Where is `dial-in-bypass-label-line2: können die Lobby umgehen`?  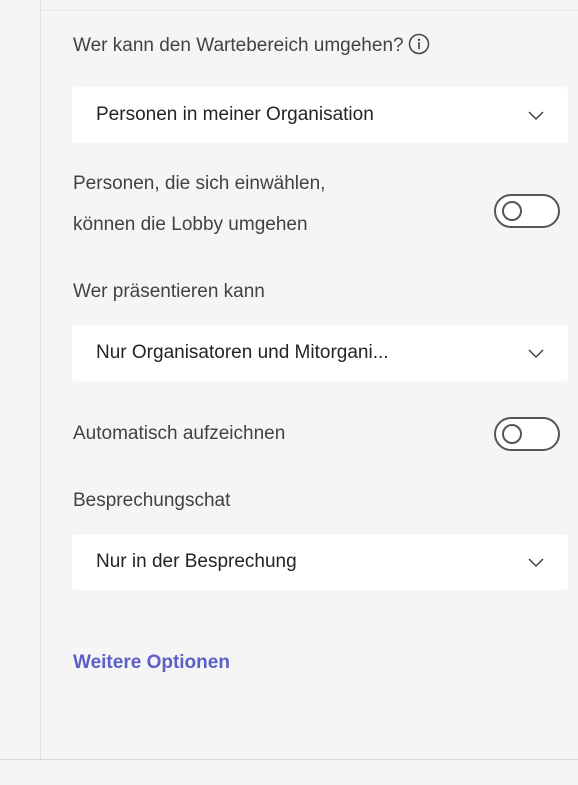 dial-in-bypass-label-line2: können die Lobby umgehen is located at coordinates (190, 224).